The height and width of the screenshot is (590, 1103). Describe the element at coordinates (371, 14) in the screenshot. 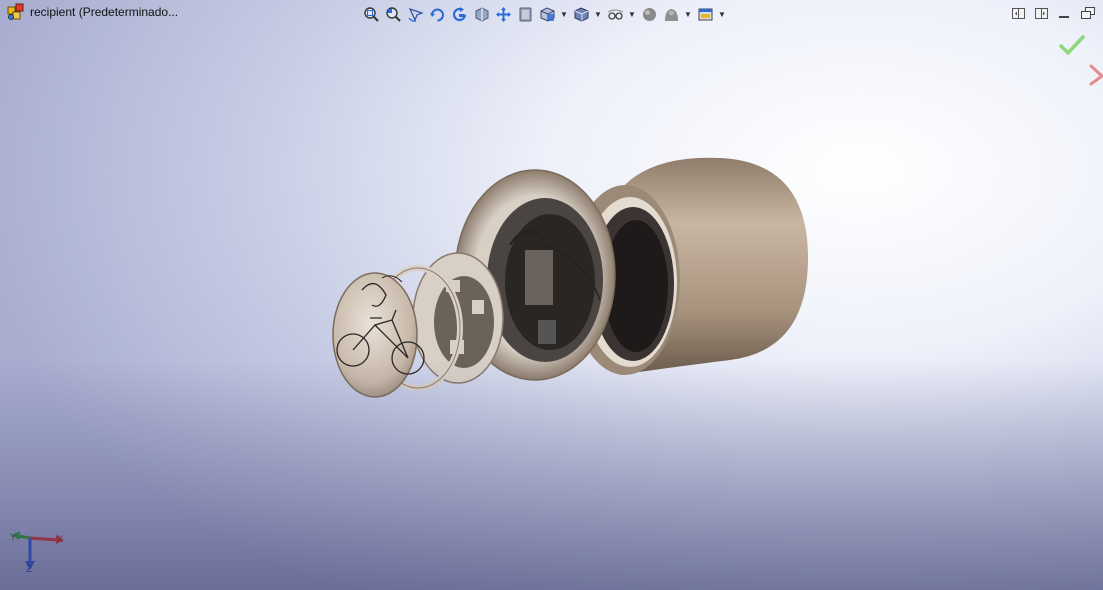

I see `zoom-to-fit-icon` at that location.